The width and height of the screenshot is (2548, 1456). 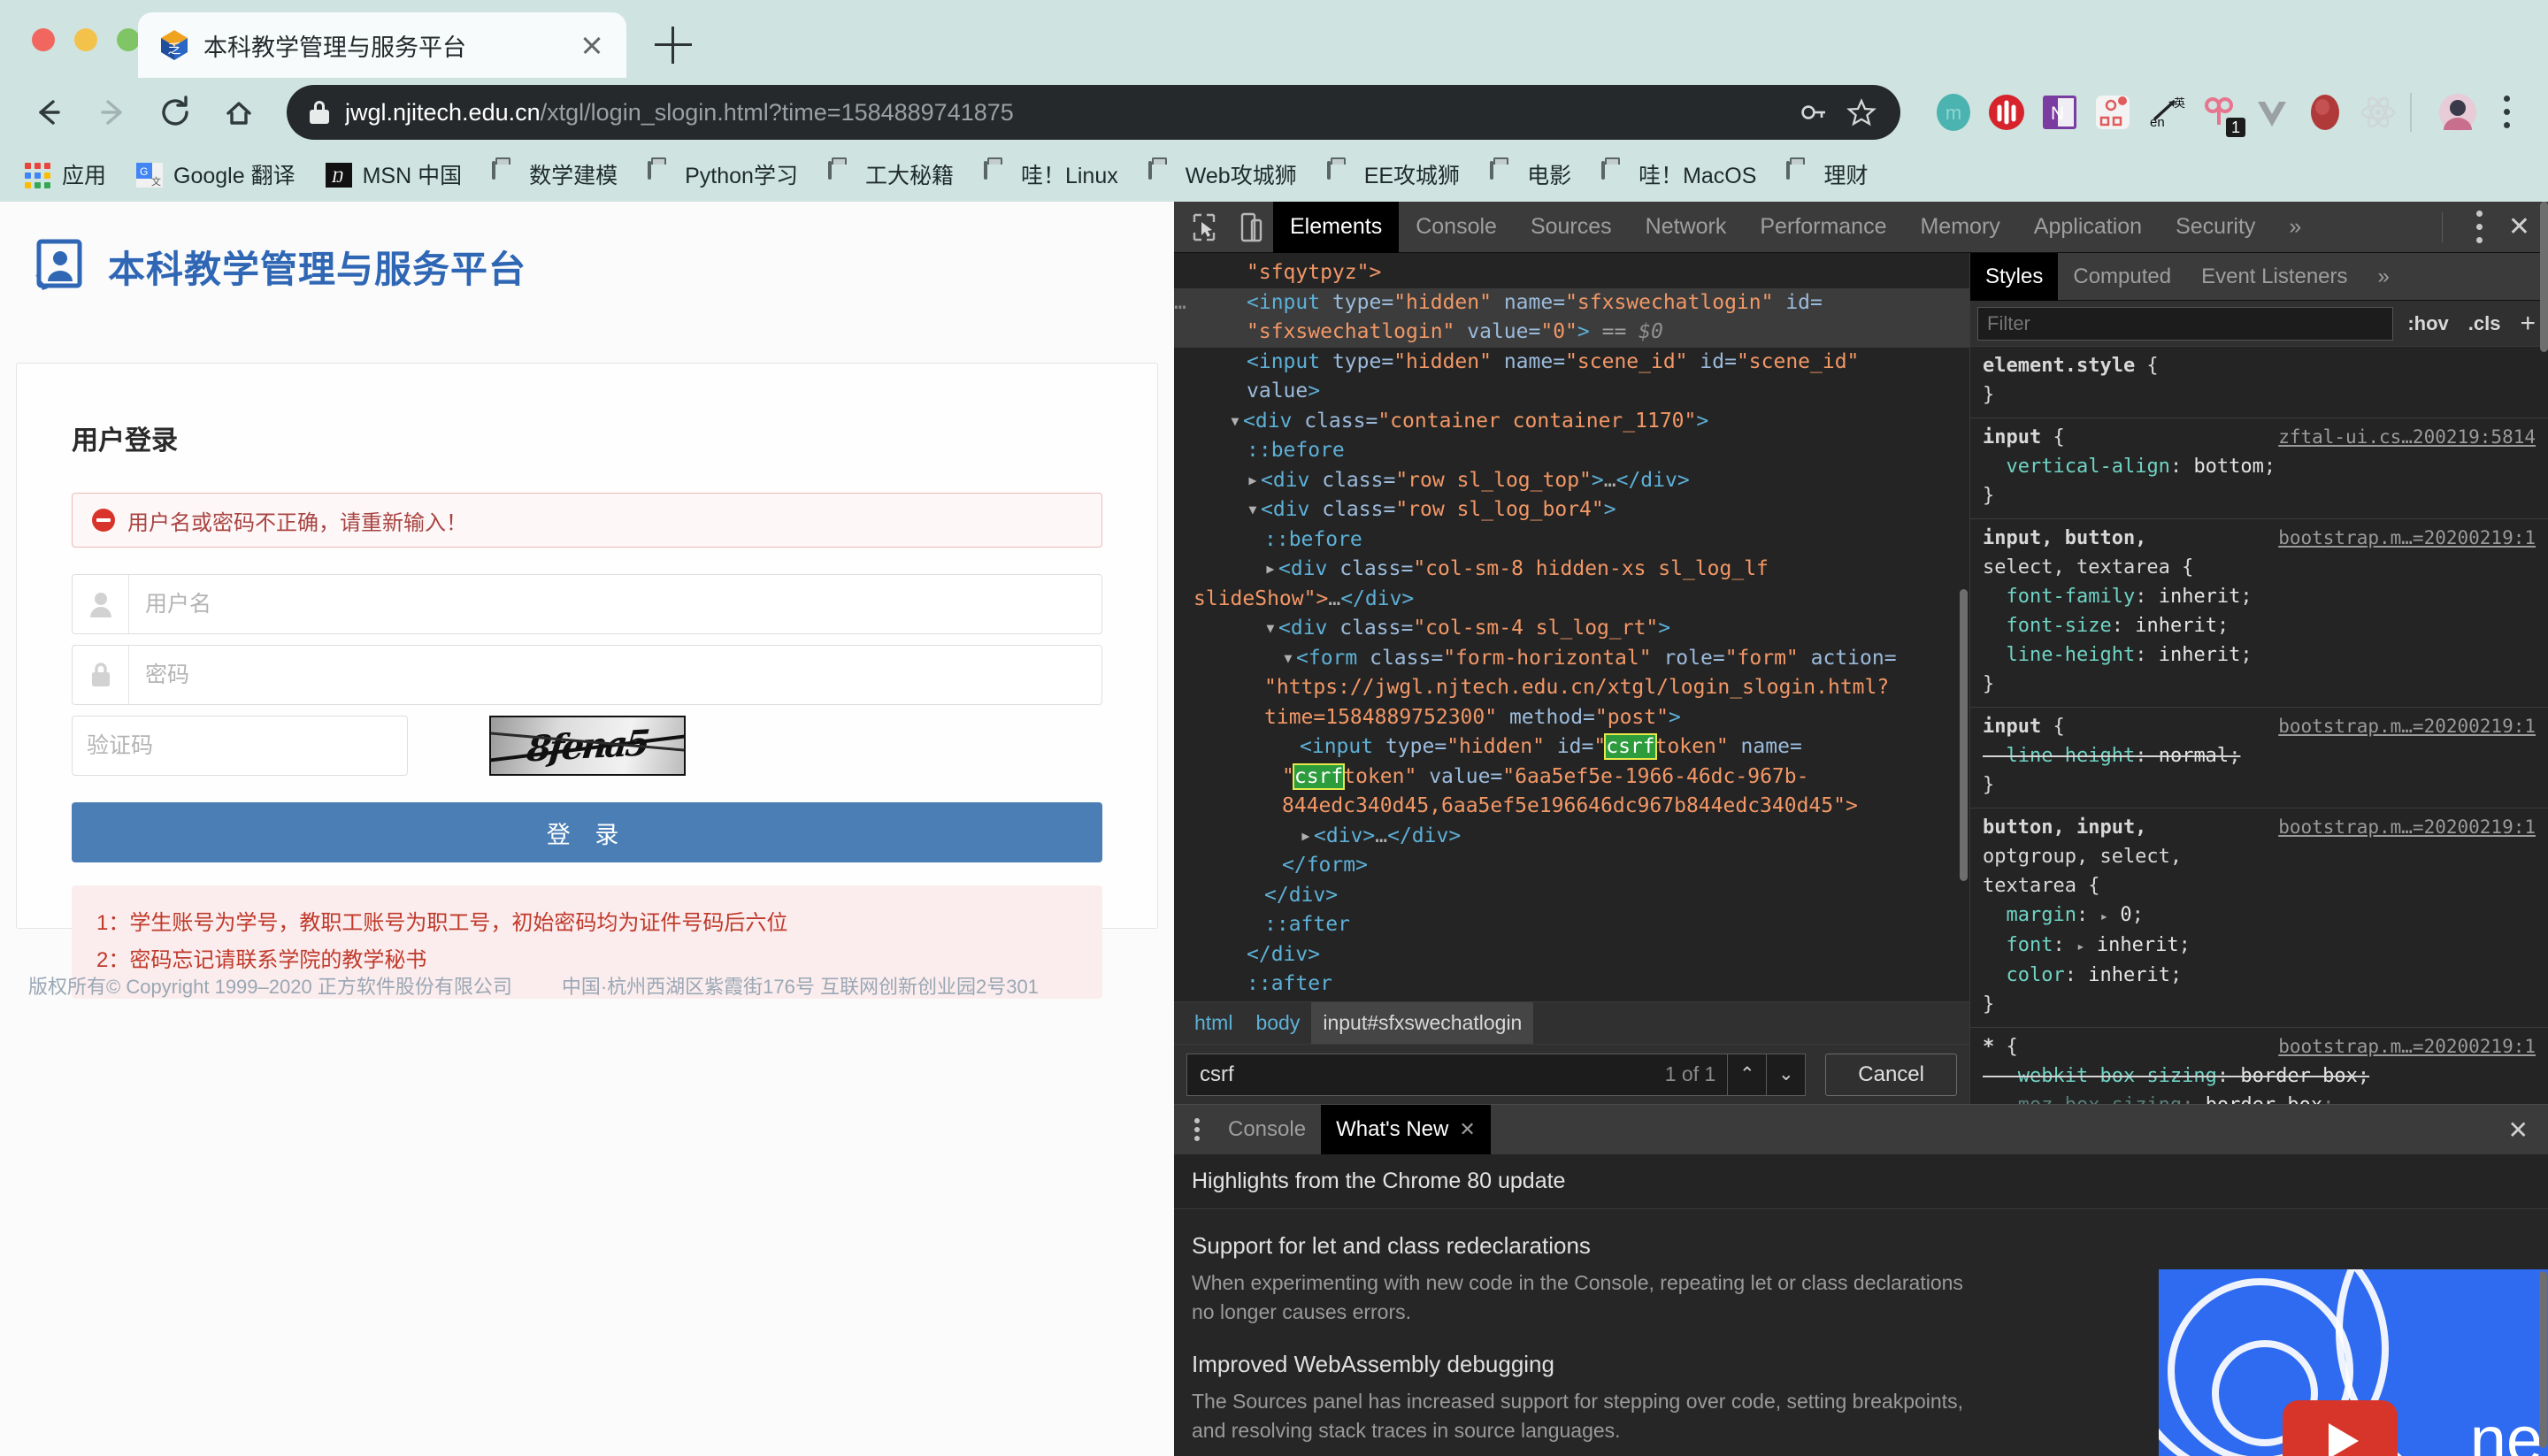 I want to click on ublock-extension-icon, so click(x=2325, y=112).